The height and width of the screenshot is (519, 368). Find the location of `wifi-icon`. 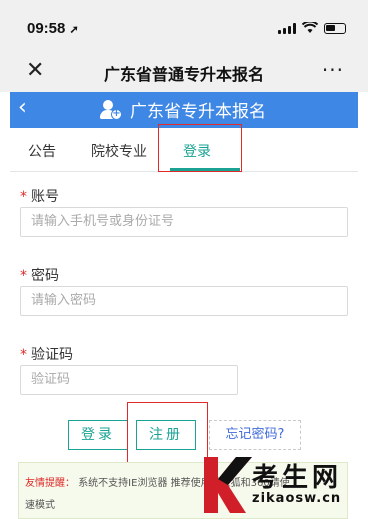

wifi-icon is located at coordinates (310, 27).